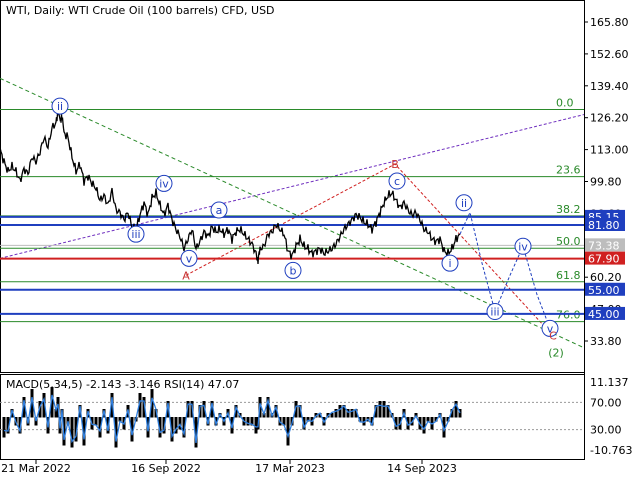 The image size is (640, 480). What do you see at coordinates (186, 275) in the screenshot?
I see `wave-label: A` at bounding box center [186, 275].